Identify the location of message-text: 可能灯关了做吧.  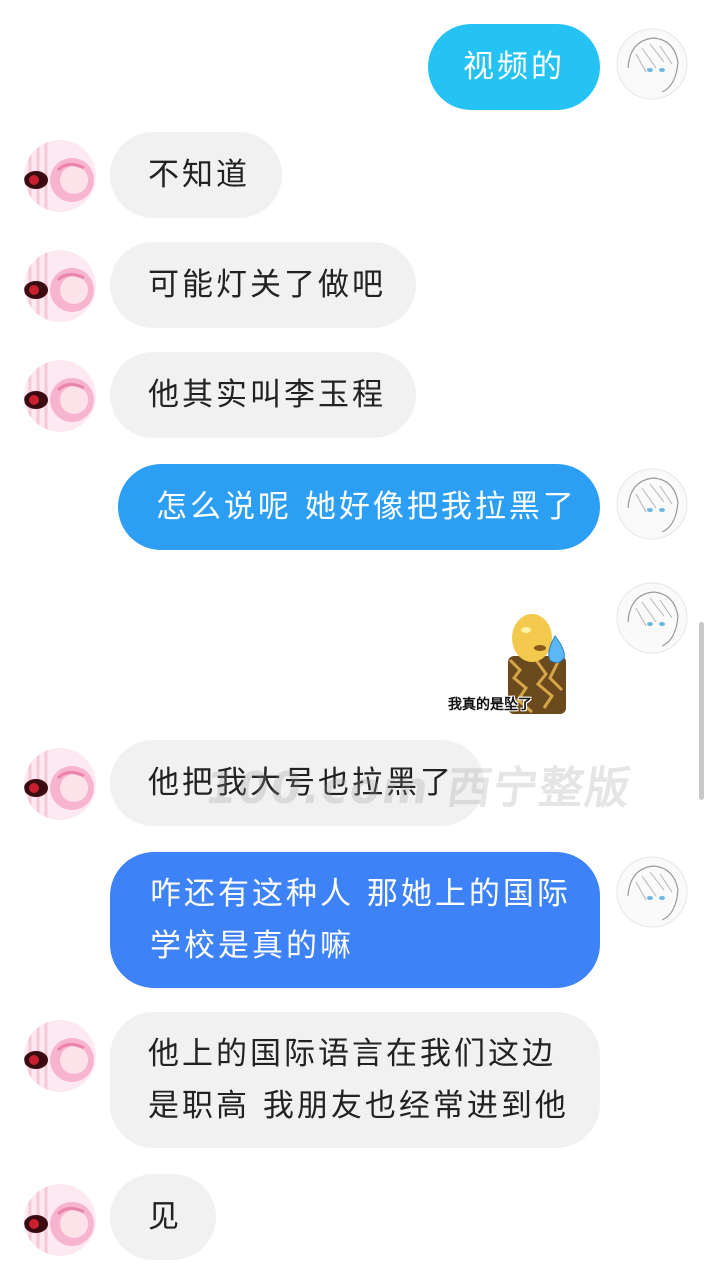
(267, 285).